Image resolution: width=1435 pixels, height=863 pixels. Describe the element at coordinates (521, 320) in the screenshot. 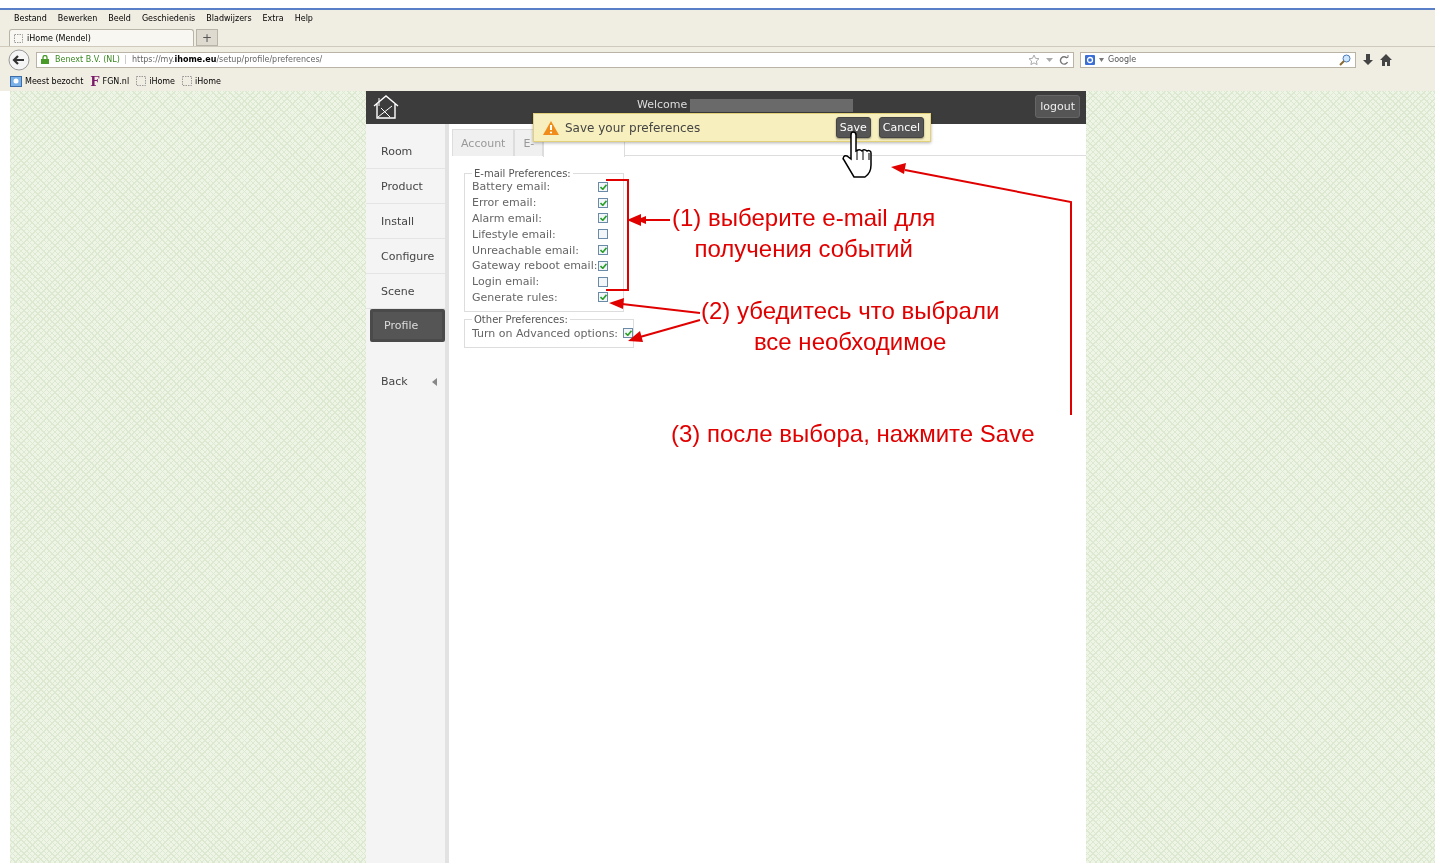

I see `group-title: Other Preferences:` at that location.